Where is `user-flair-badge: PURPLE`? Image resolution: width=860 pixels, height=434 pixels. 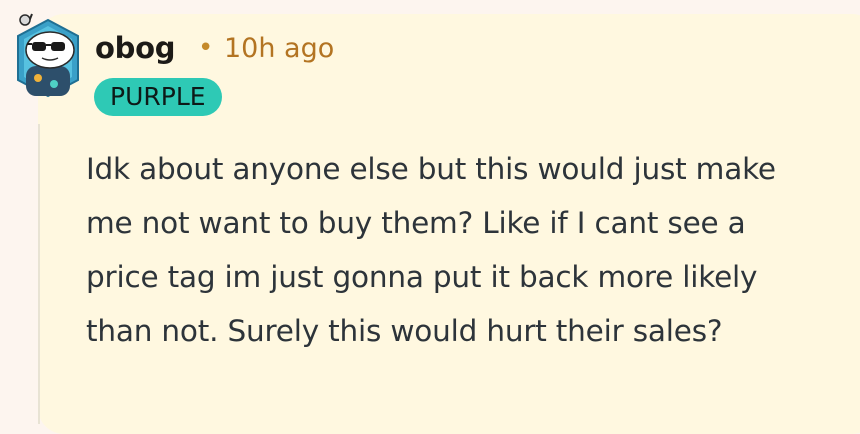 user-flair-badge: PURPLE is located at coordinates (158, 97).